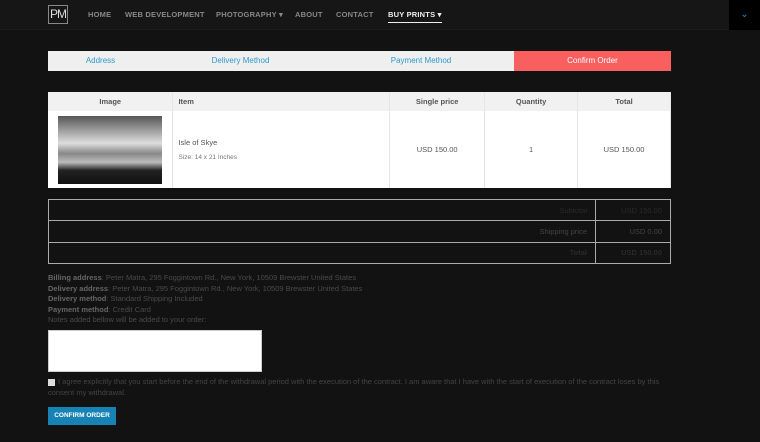  What do you see at coordinates (165, 14) in the screenshot?
I see `nav-web-development: WEB DEVELOPMENT` at bounding box center [165, 14].